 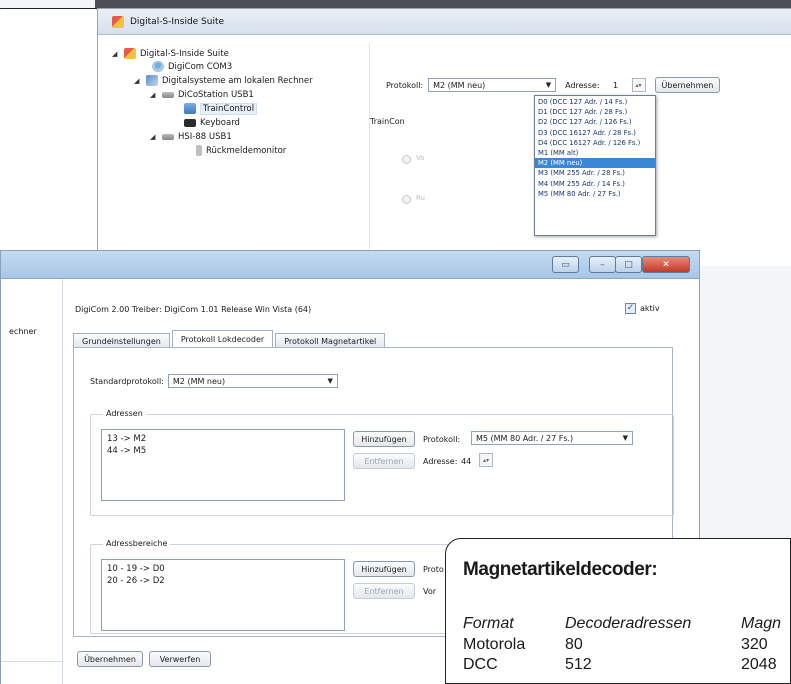 I want to click on dropdown-option: M4 (MM 255 Adr. / 14 Fs.), so click(x=595, y=184).